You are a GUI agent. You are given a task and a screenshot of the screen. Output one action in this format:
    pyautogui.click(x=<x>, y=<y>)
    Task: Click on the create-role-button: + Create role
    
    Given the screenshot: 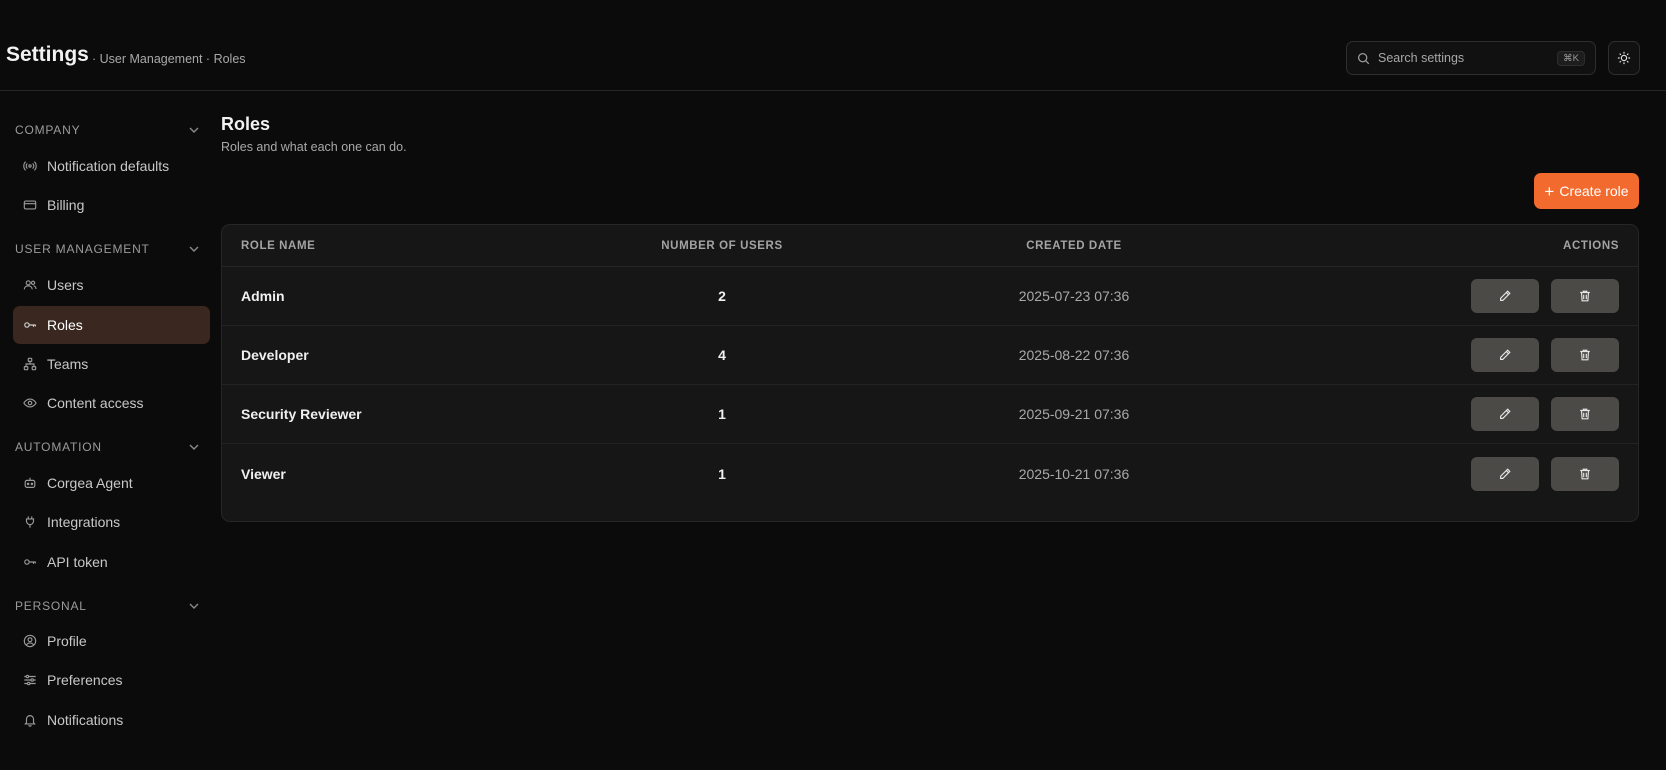 What is the action you would take?
    pyautogui.click(x=1586, y=191)
    